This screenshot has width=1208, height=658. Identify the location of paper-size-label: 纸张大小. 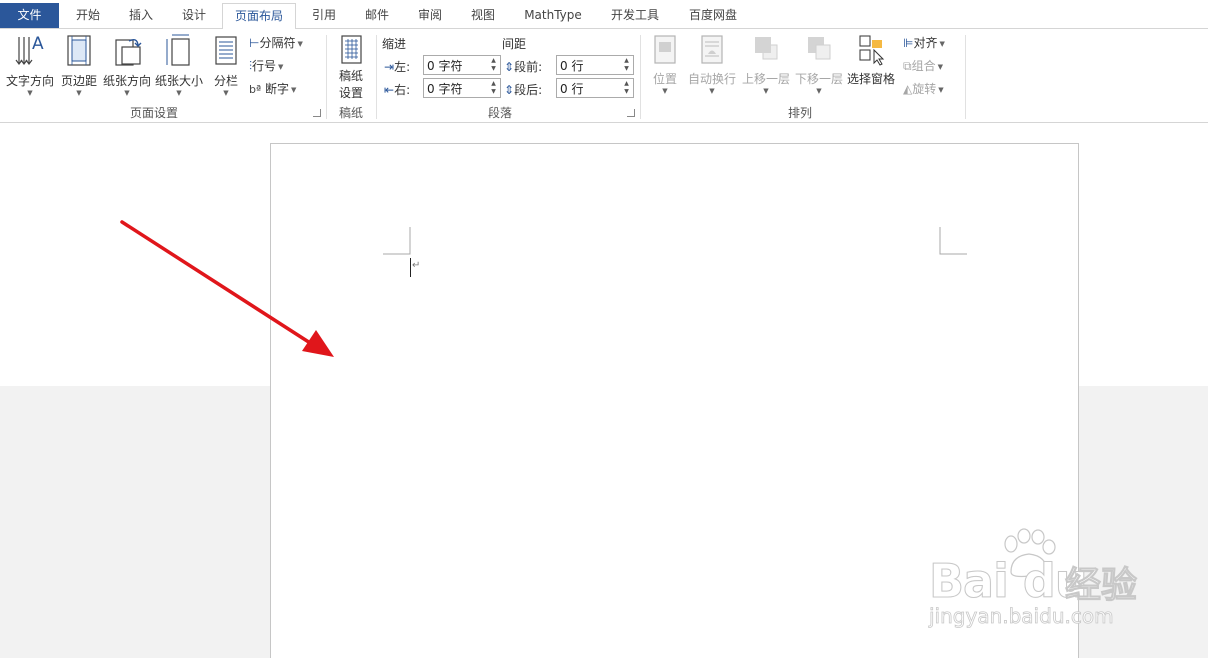
(178, 81).